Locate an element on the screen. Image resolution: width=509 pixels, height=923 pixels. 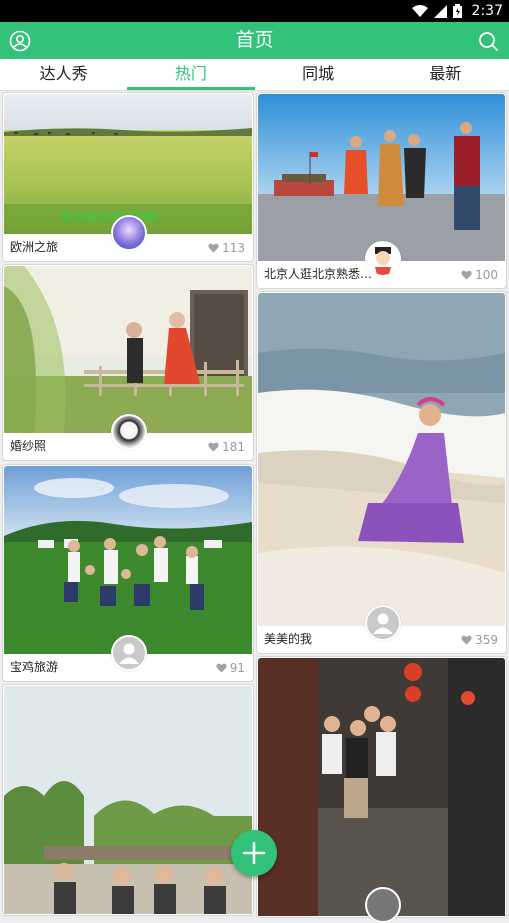
card-title: 欧洲之旅 is located at coordinates (34, 247).